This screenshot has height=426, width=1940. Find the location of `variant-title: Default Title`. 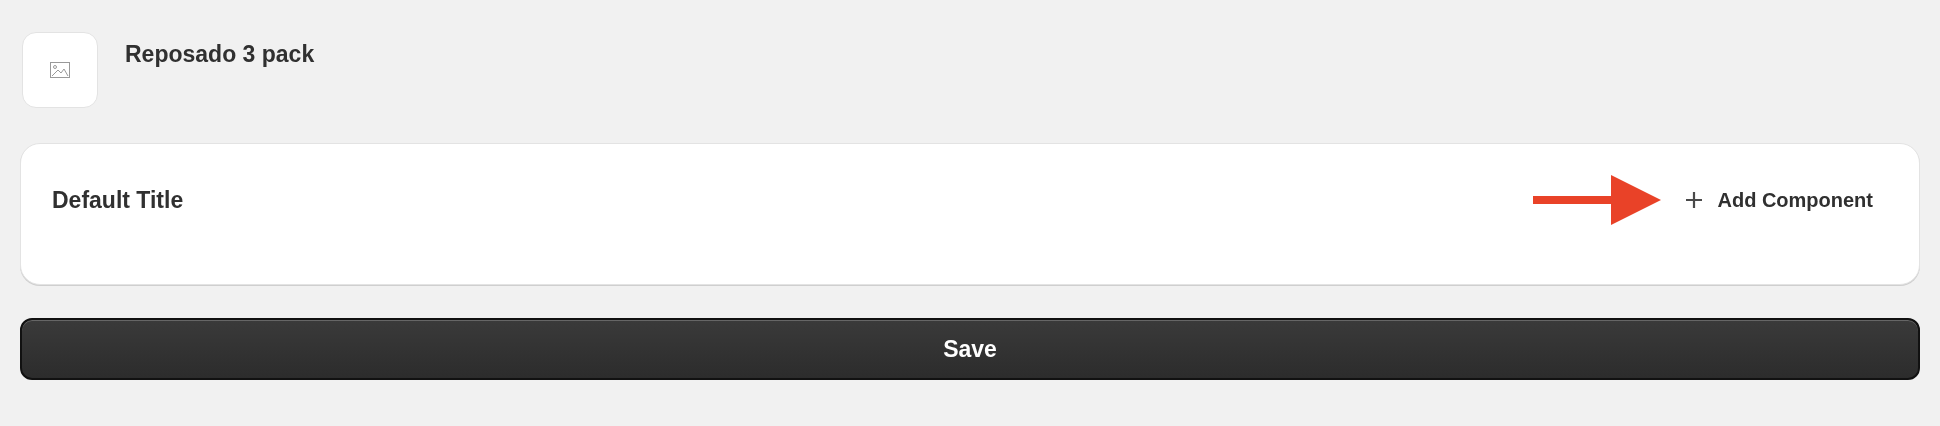

variant-title: Default Title is located at coordinates (118, 200).